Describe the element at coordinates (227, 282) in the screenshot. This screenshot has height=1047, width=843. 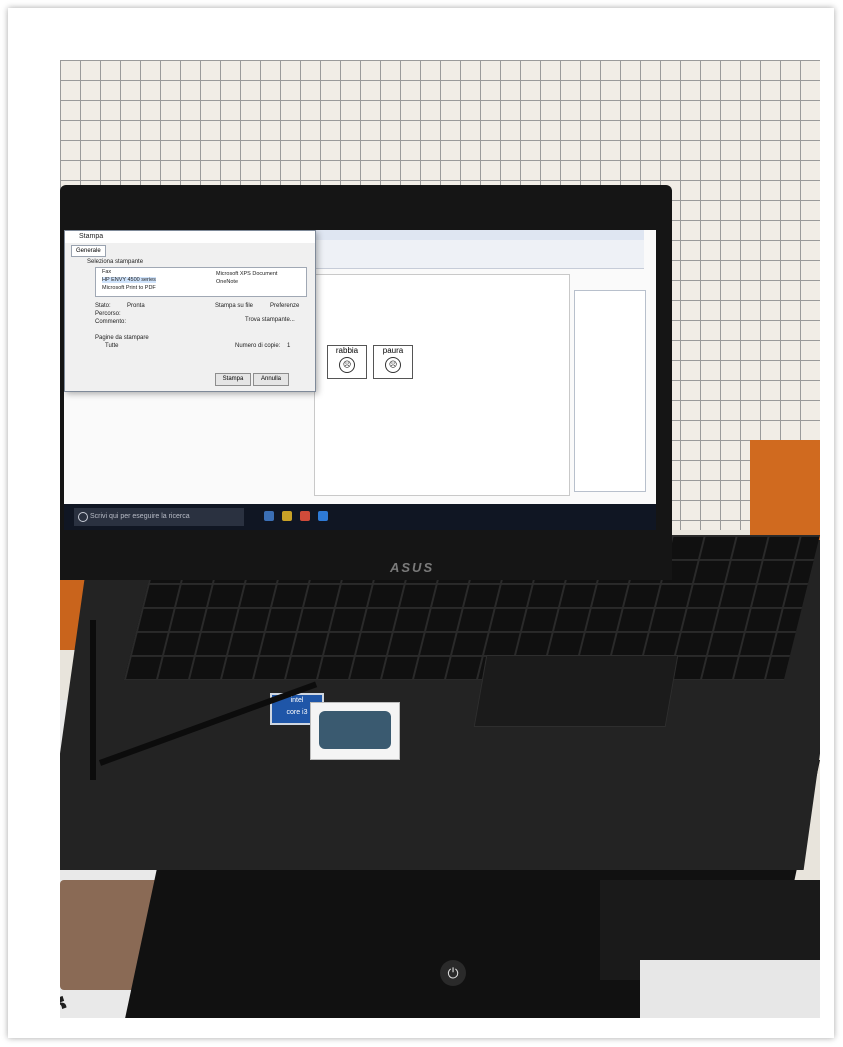
I see `printer-item: OneNote` at that location.